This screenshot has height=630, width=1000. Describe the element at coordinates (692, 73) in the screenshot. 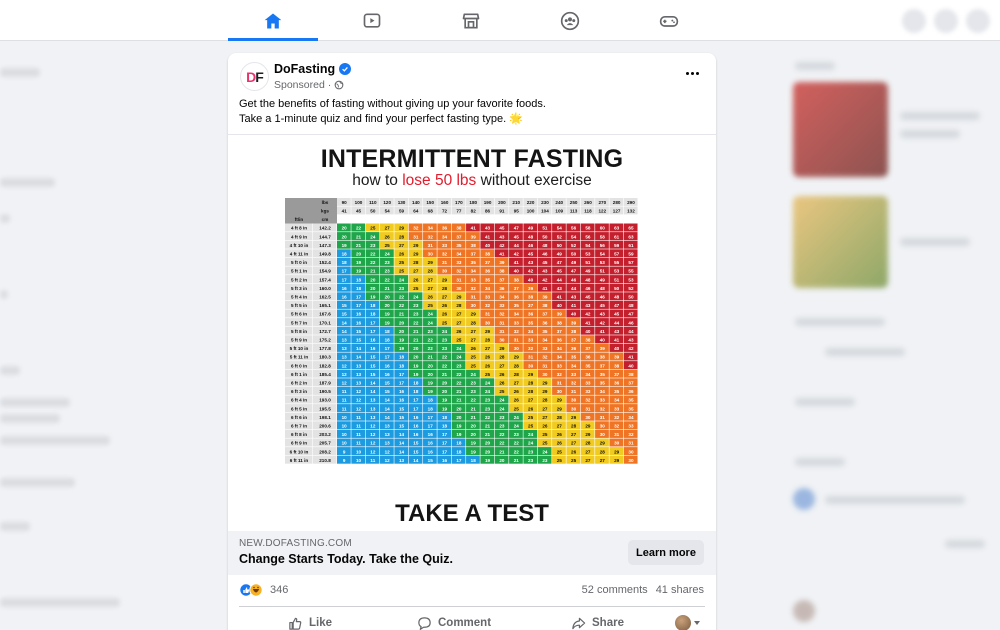

I see `more-options-button` at that location.